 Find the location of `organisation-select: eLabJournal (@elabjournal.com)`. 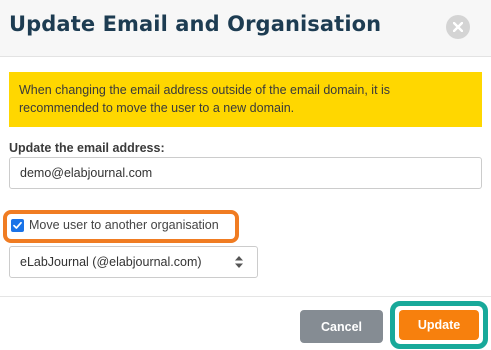

organisation-select: eLabJournal (@elabjournal.com) is located at coordinates (133, 262).